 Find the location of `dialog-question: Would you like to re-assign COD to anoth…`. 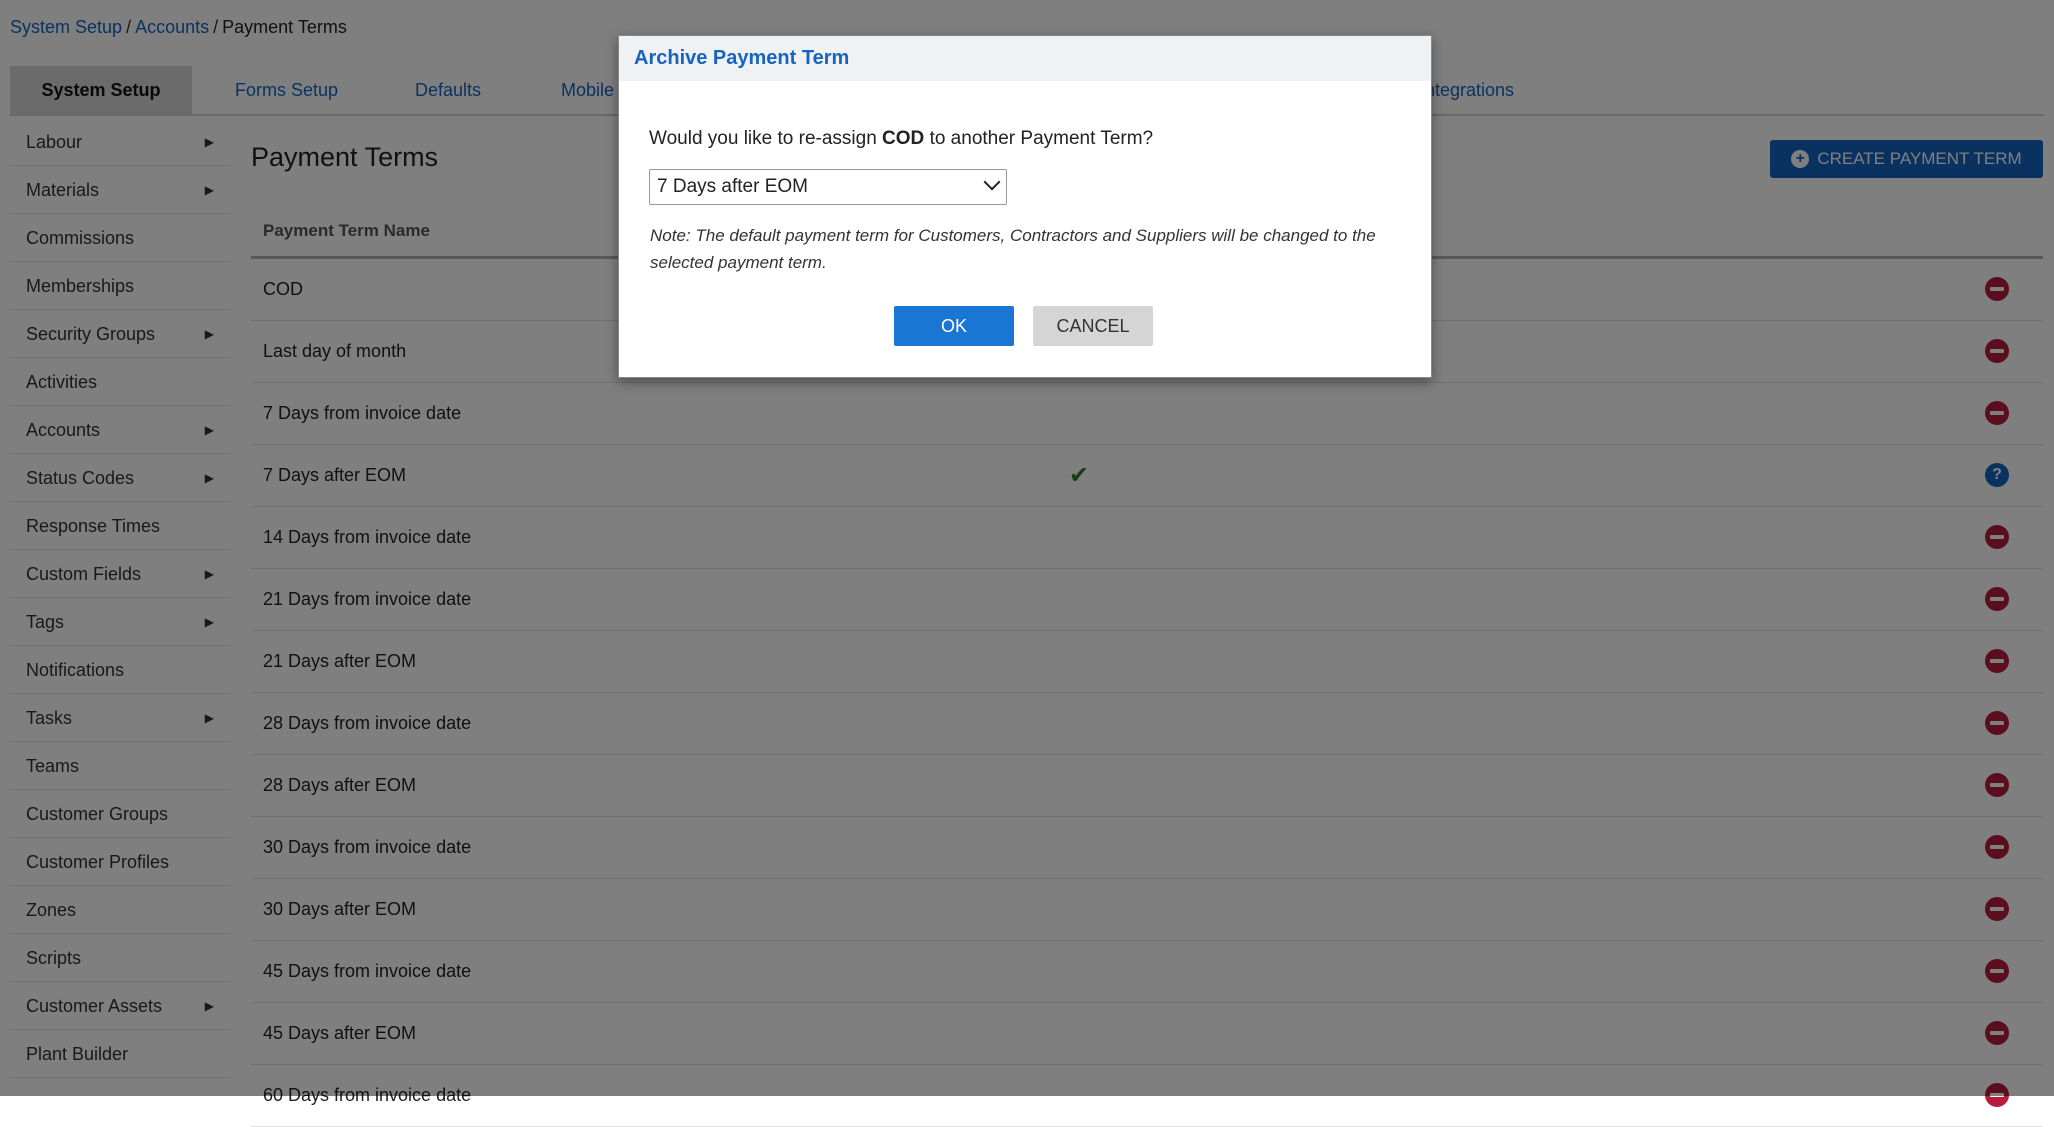

dialog-question: Would you like to re-assign COD to anoth… is located at coordinates (901, 139).